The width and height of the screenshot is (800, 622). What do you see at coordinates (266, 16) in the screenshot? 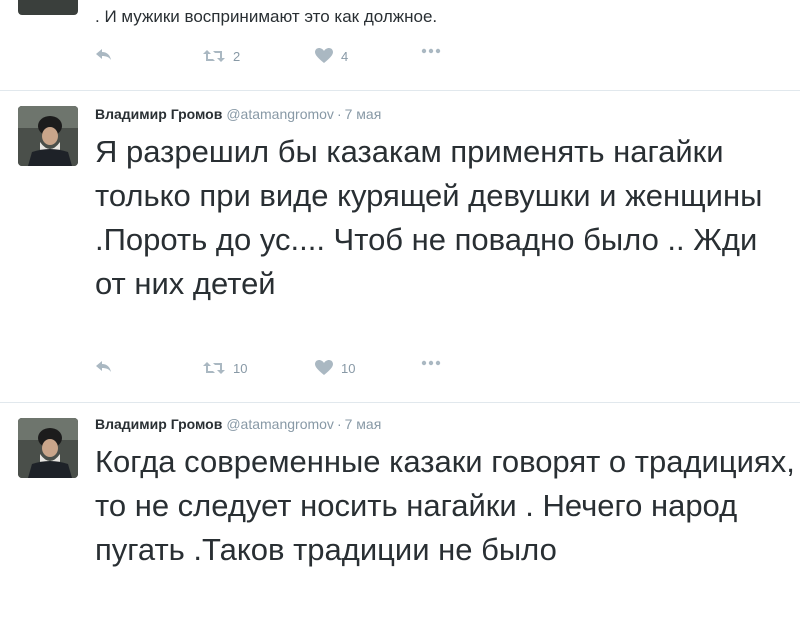
I see `tweet-text: . И мужики воспринимают это как должное.` at bounding box center [266, 16].